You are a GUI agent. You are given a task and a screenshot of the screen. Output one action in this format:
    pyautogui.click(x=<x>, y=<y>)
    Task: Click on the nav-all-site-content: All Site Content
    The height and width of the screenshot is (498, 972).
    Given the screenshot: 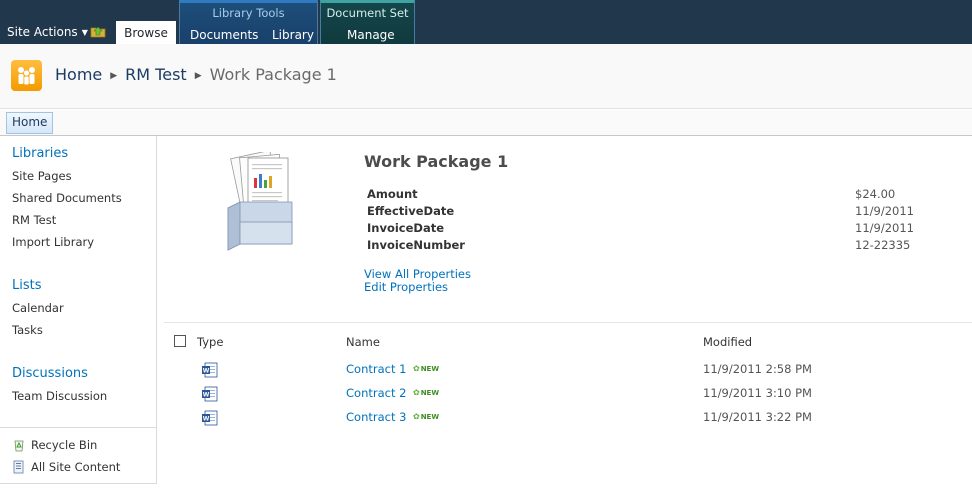 What is the action you would take?
    pyautogui.click(x=66, y=467)
    